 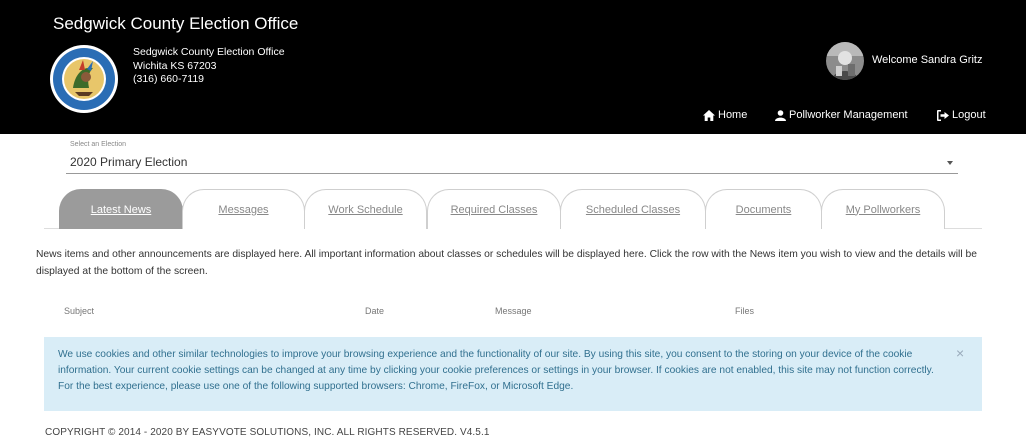 I want to click on nav-logout-label: Logout, so click(x=969, y=115).